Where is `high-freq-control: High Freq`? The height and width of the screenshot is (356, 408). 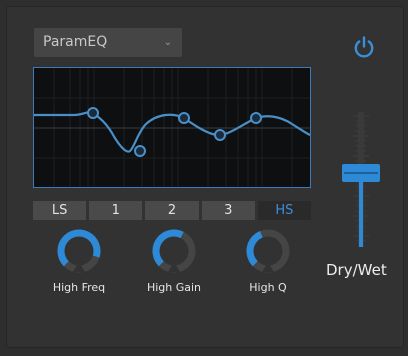 high-freq-control: High Freq is located at coordinates (79, 260).